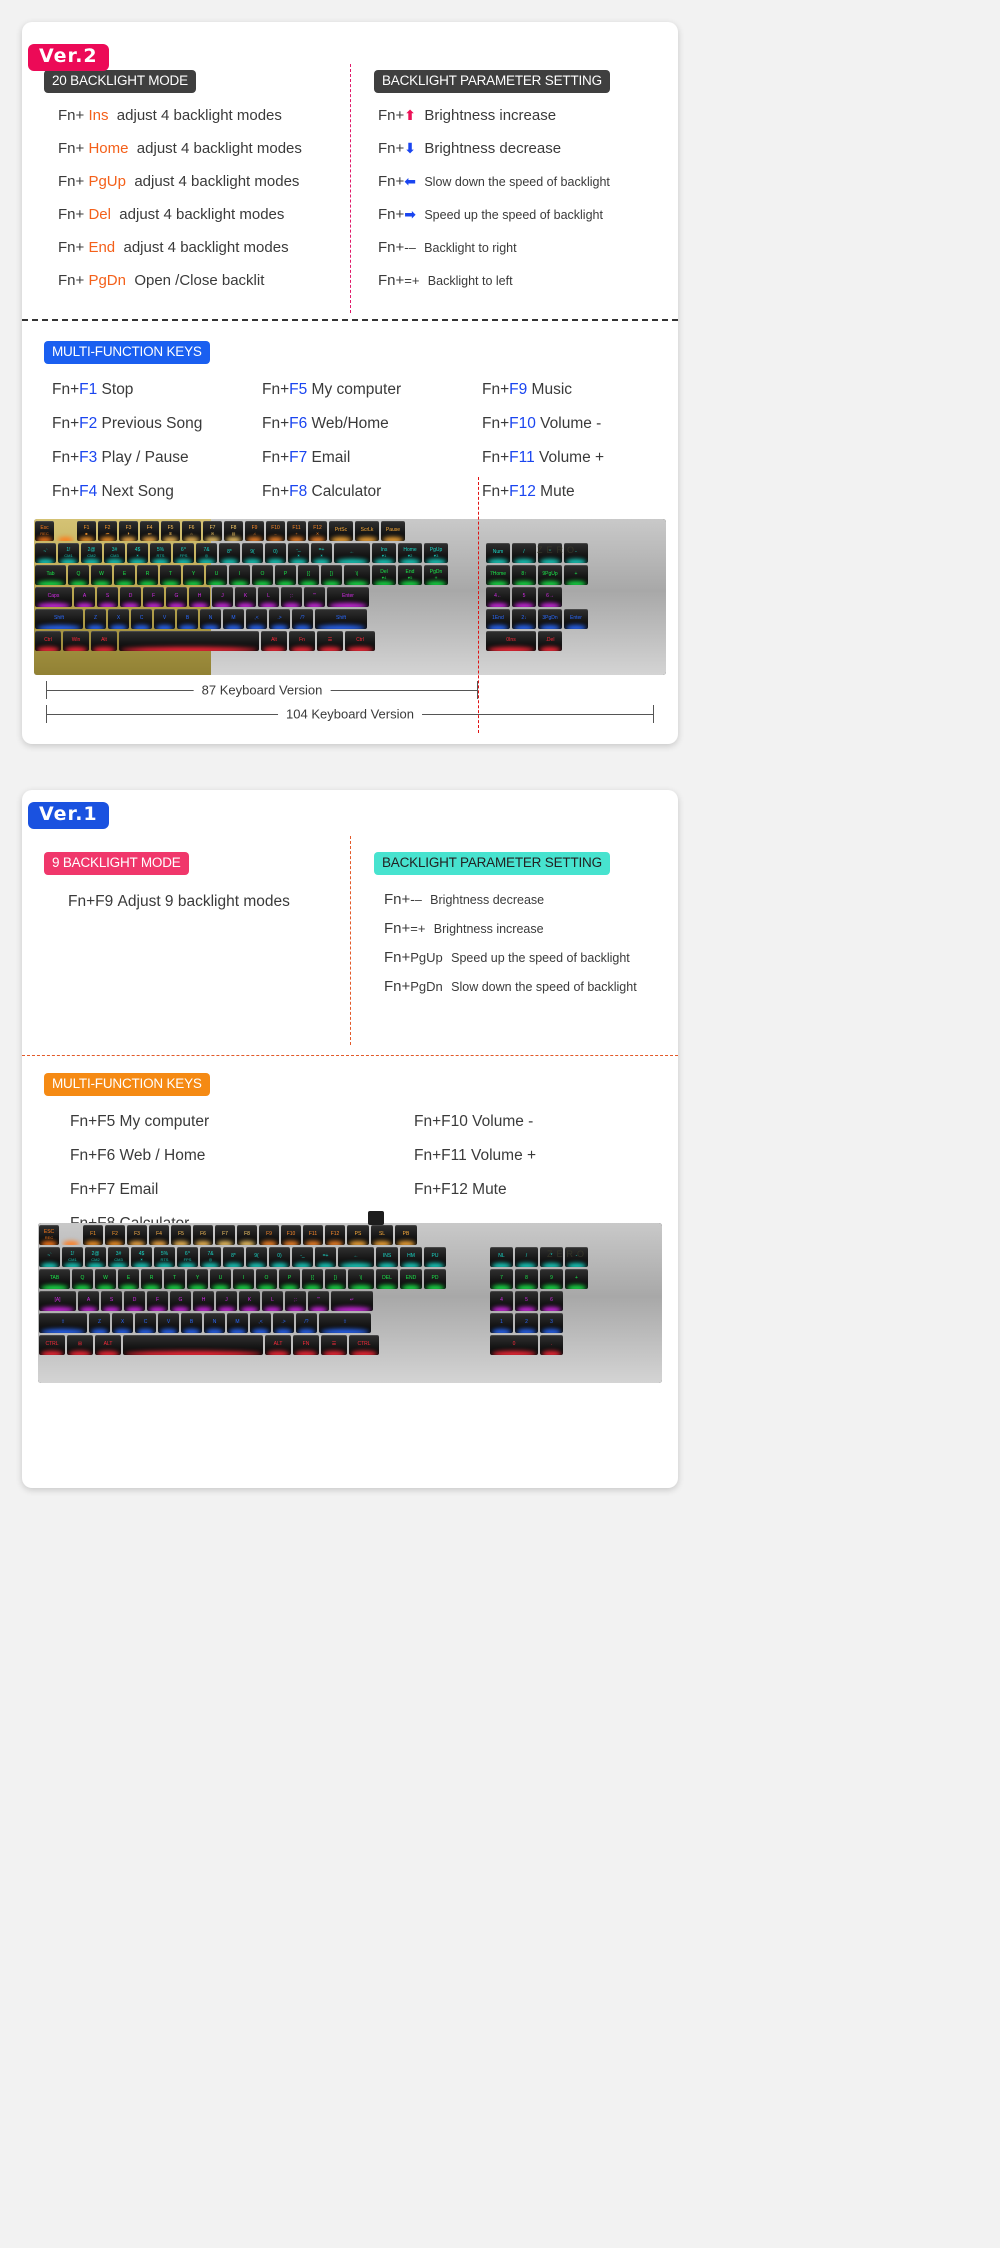 The image size is (1000, 2248). I want to click on keycap: Ins ♥1, so click(384, 553).